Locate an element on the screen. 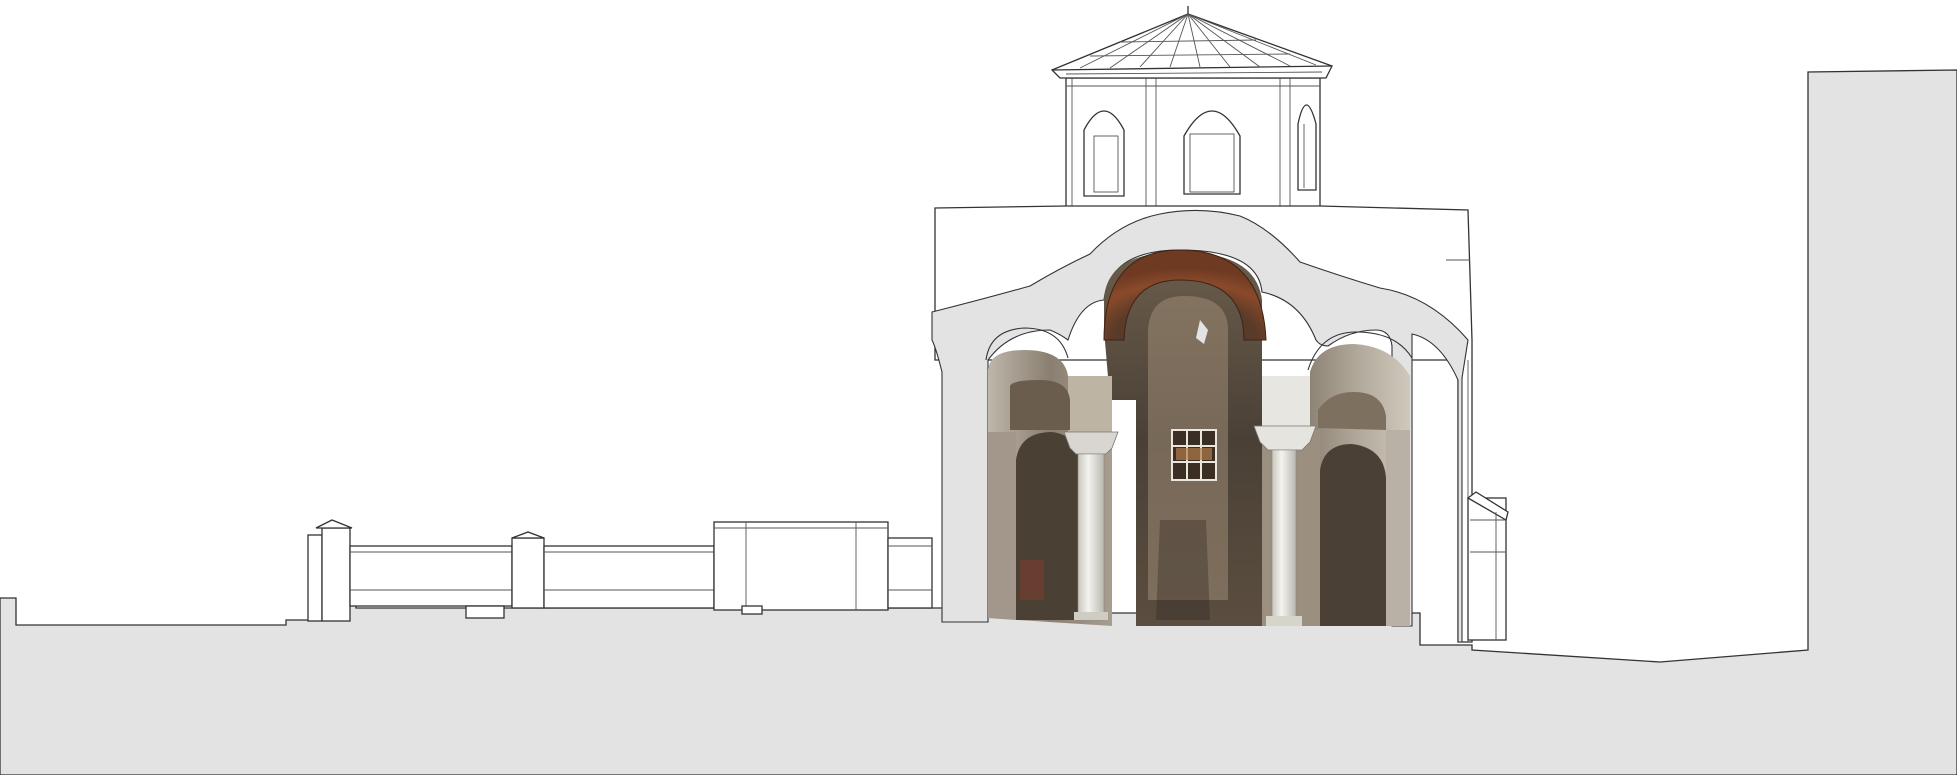 This screenshot has width=1957, height=775. adjacent-building is located at coordinates (1487, 566).